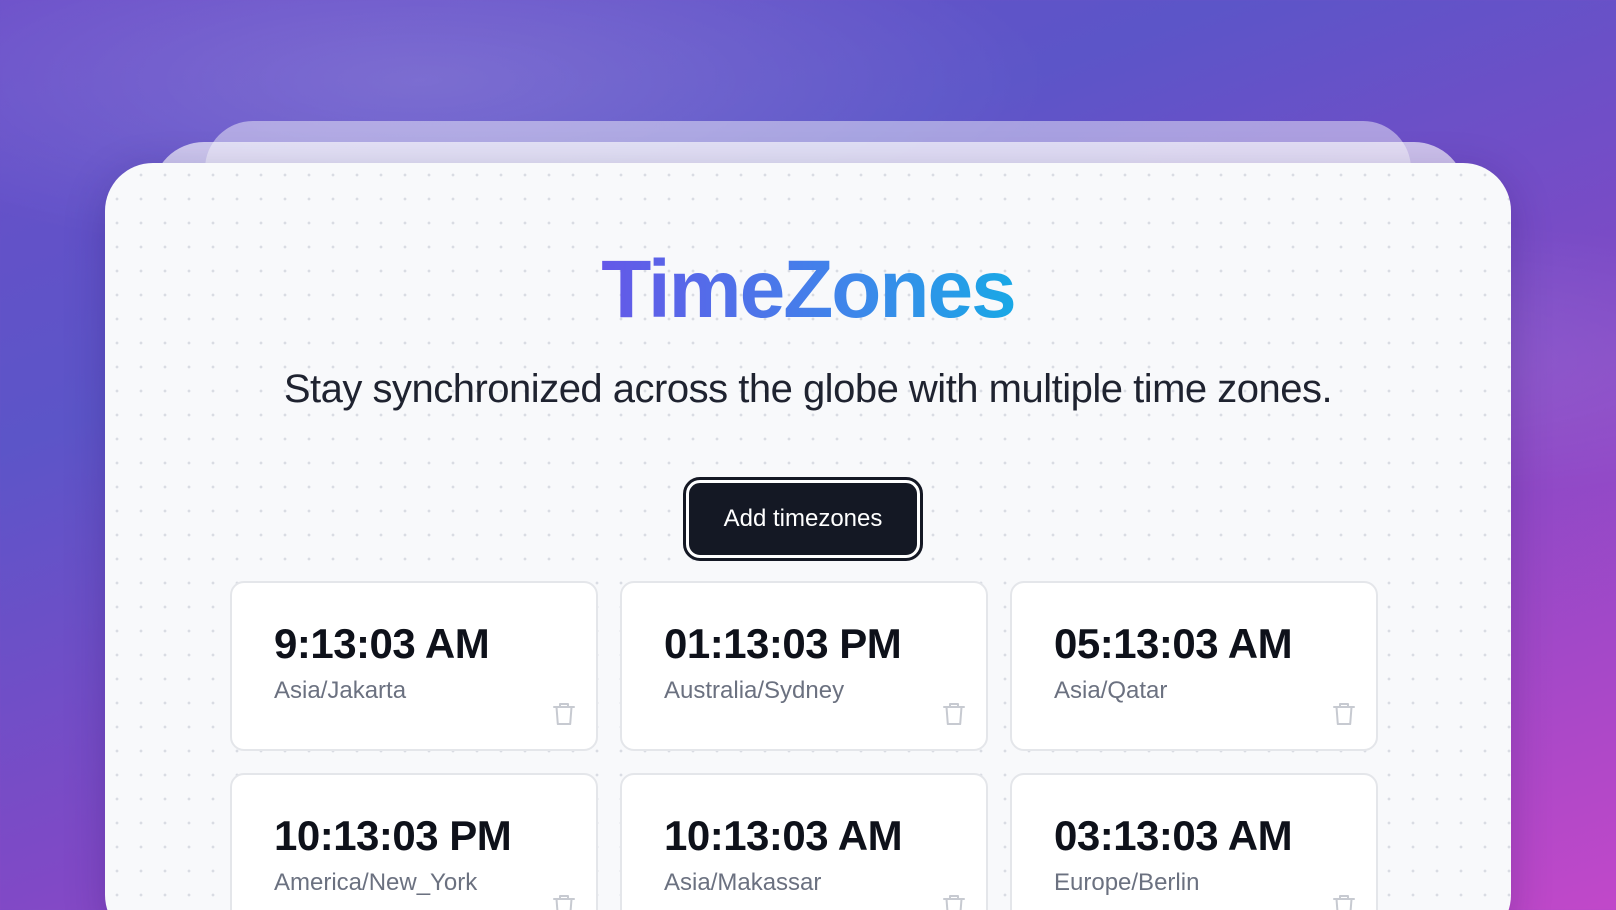 This screenshot has height=910, width=1616. What do you see at coordinates (754, 691) in the screenshot?
I see `clock-zone: Australia/Sydney` at bounding box center [754, 691].